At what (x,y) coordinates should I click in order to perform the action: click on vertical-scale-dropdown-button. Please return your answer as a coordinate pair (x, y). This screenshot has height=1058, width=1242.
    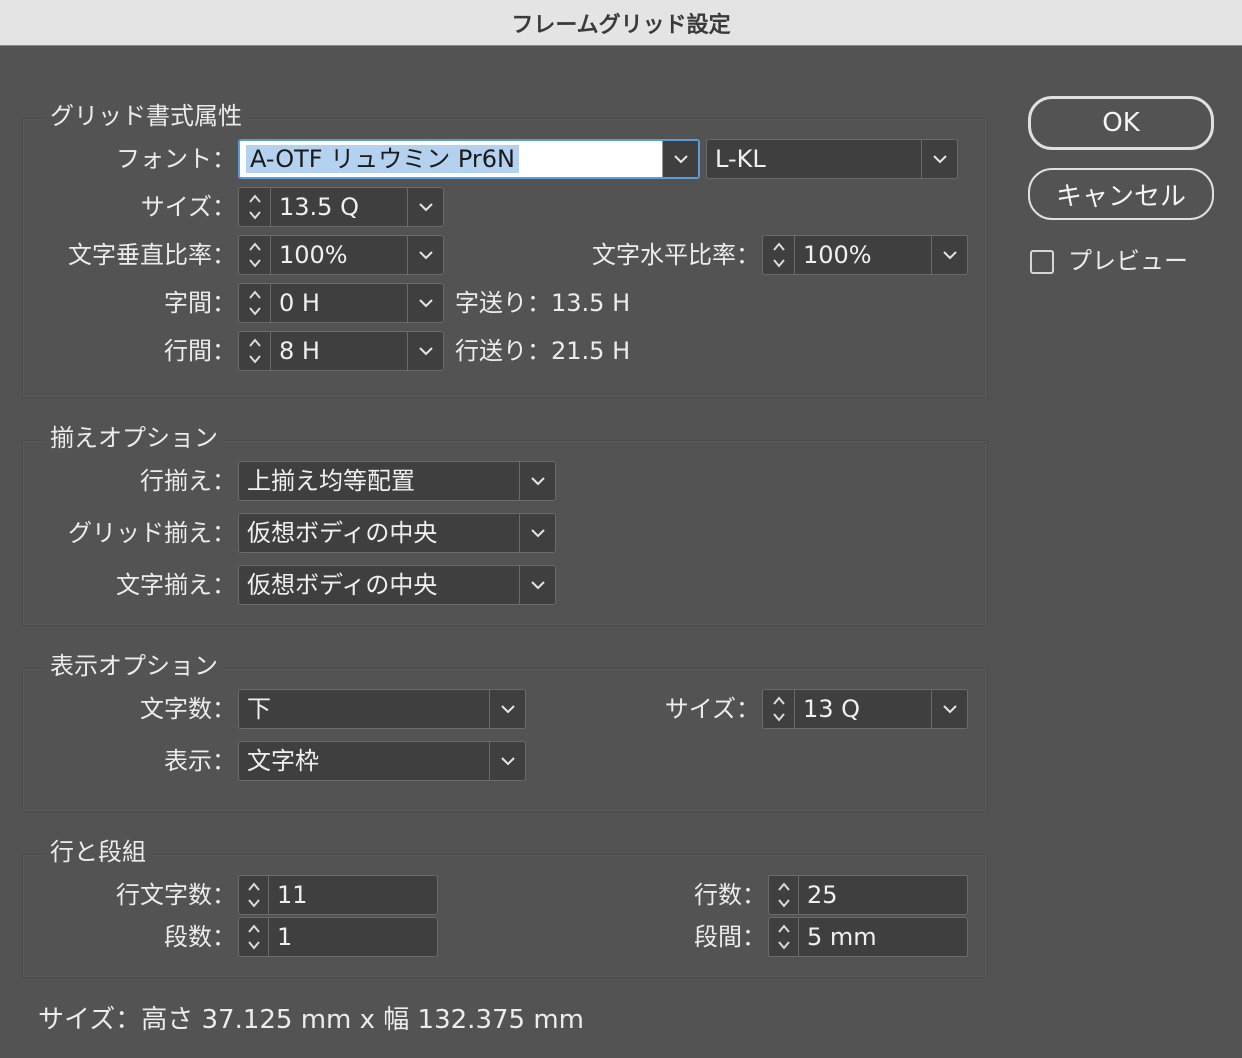
    Looking at the image, I should click on (425, 255).